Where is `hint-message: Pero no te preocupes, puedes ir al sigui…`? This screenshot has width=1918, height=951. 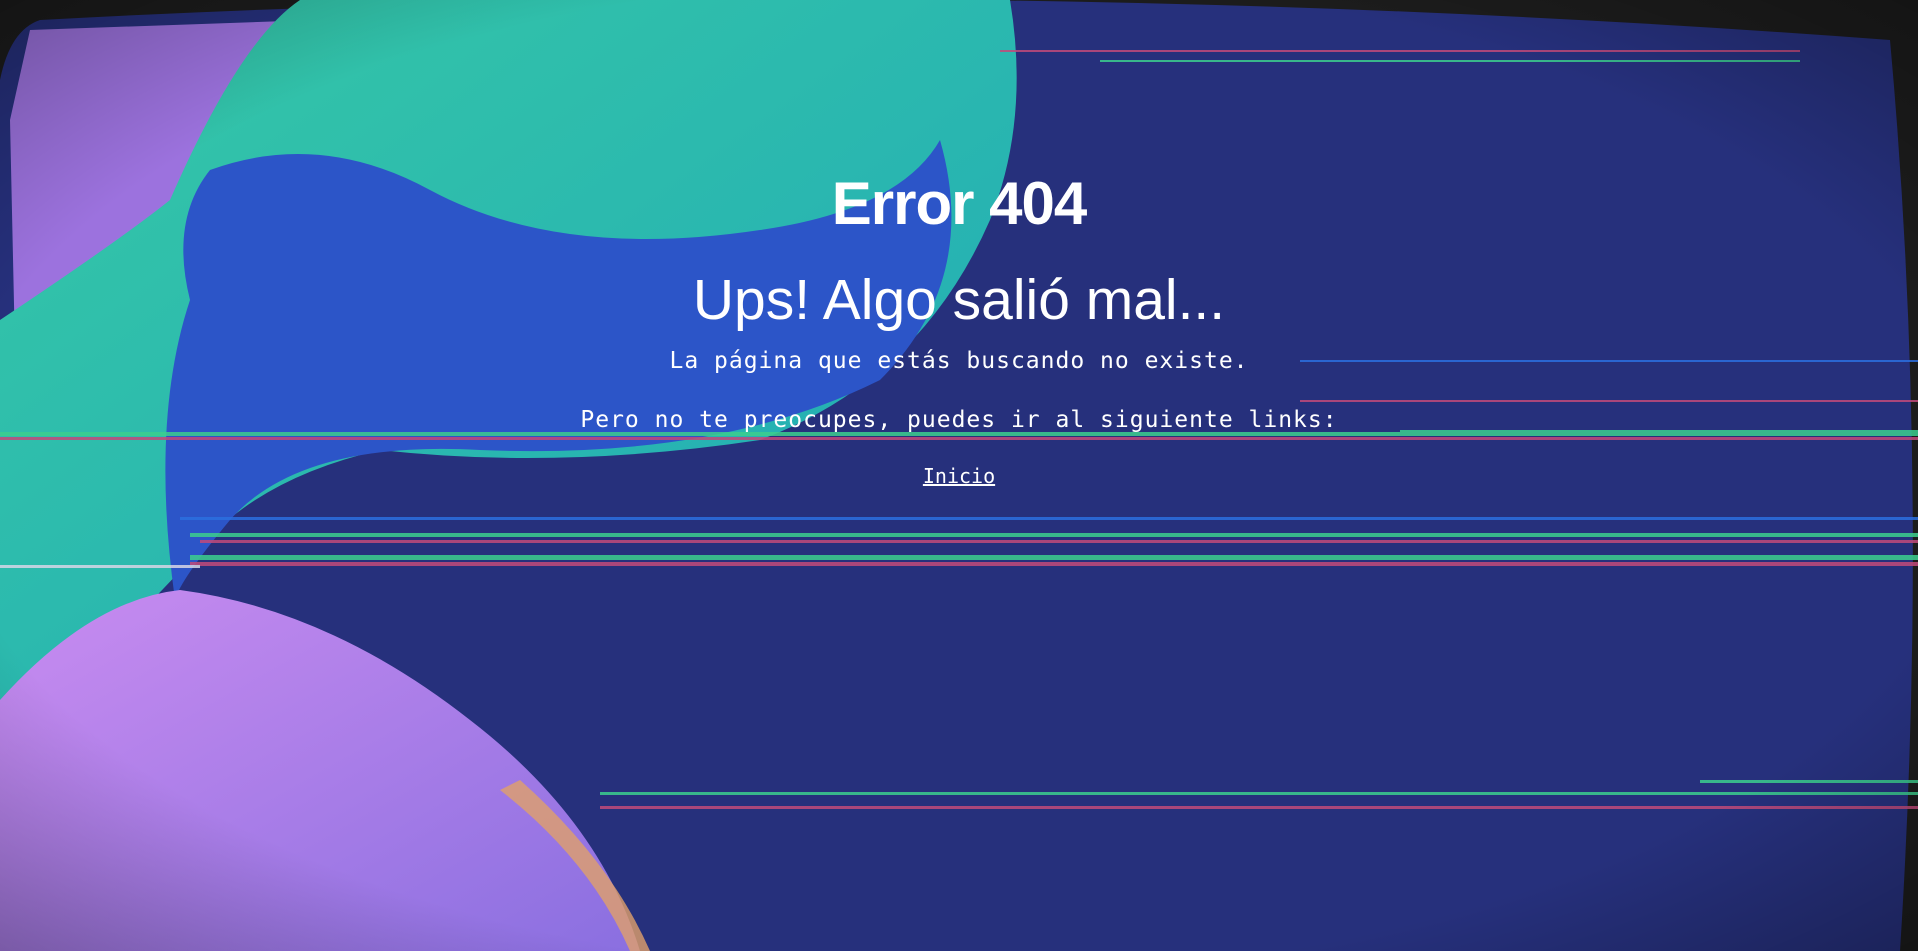
hint-message: Pero no te preocupes, puedes ir al sigui… is located at coordinates (959, 420).